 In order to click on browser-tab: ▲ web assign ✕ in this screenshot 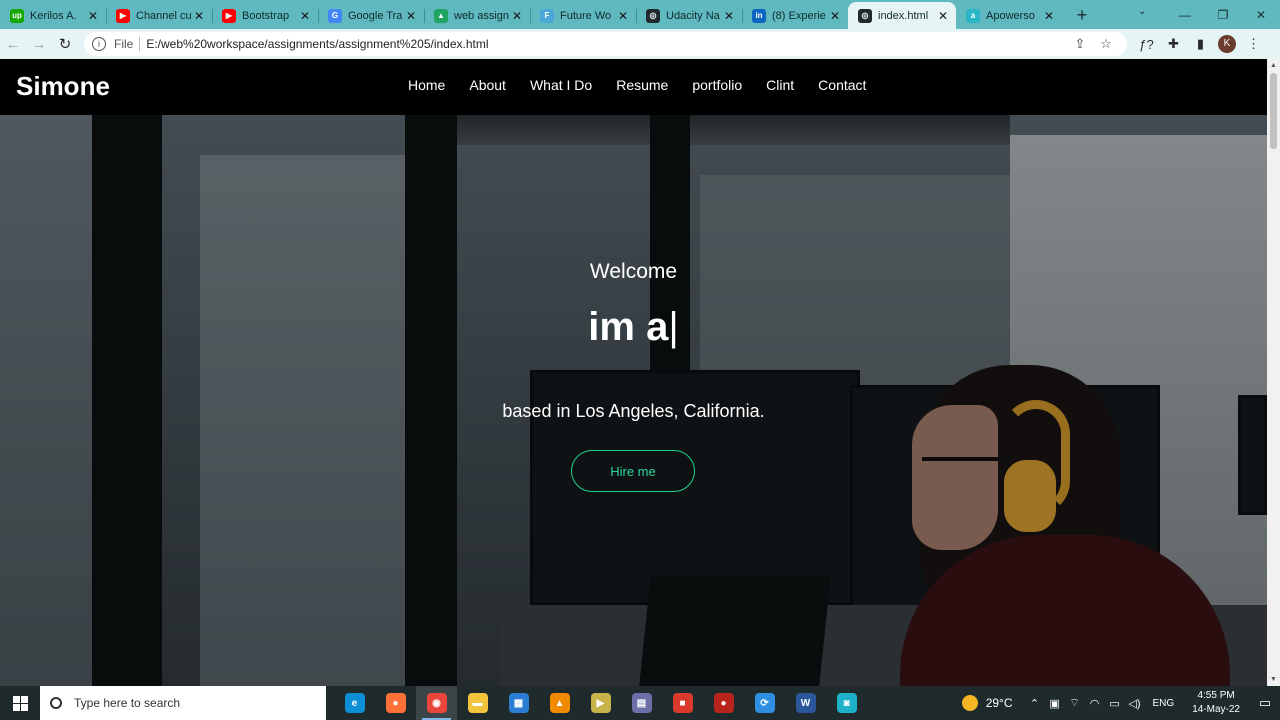, I will do `click(477, 15)`.